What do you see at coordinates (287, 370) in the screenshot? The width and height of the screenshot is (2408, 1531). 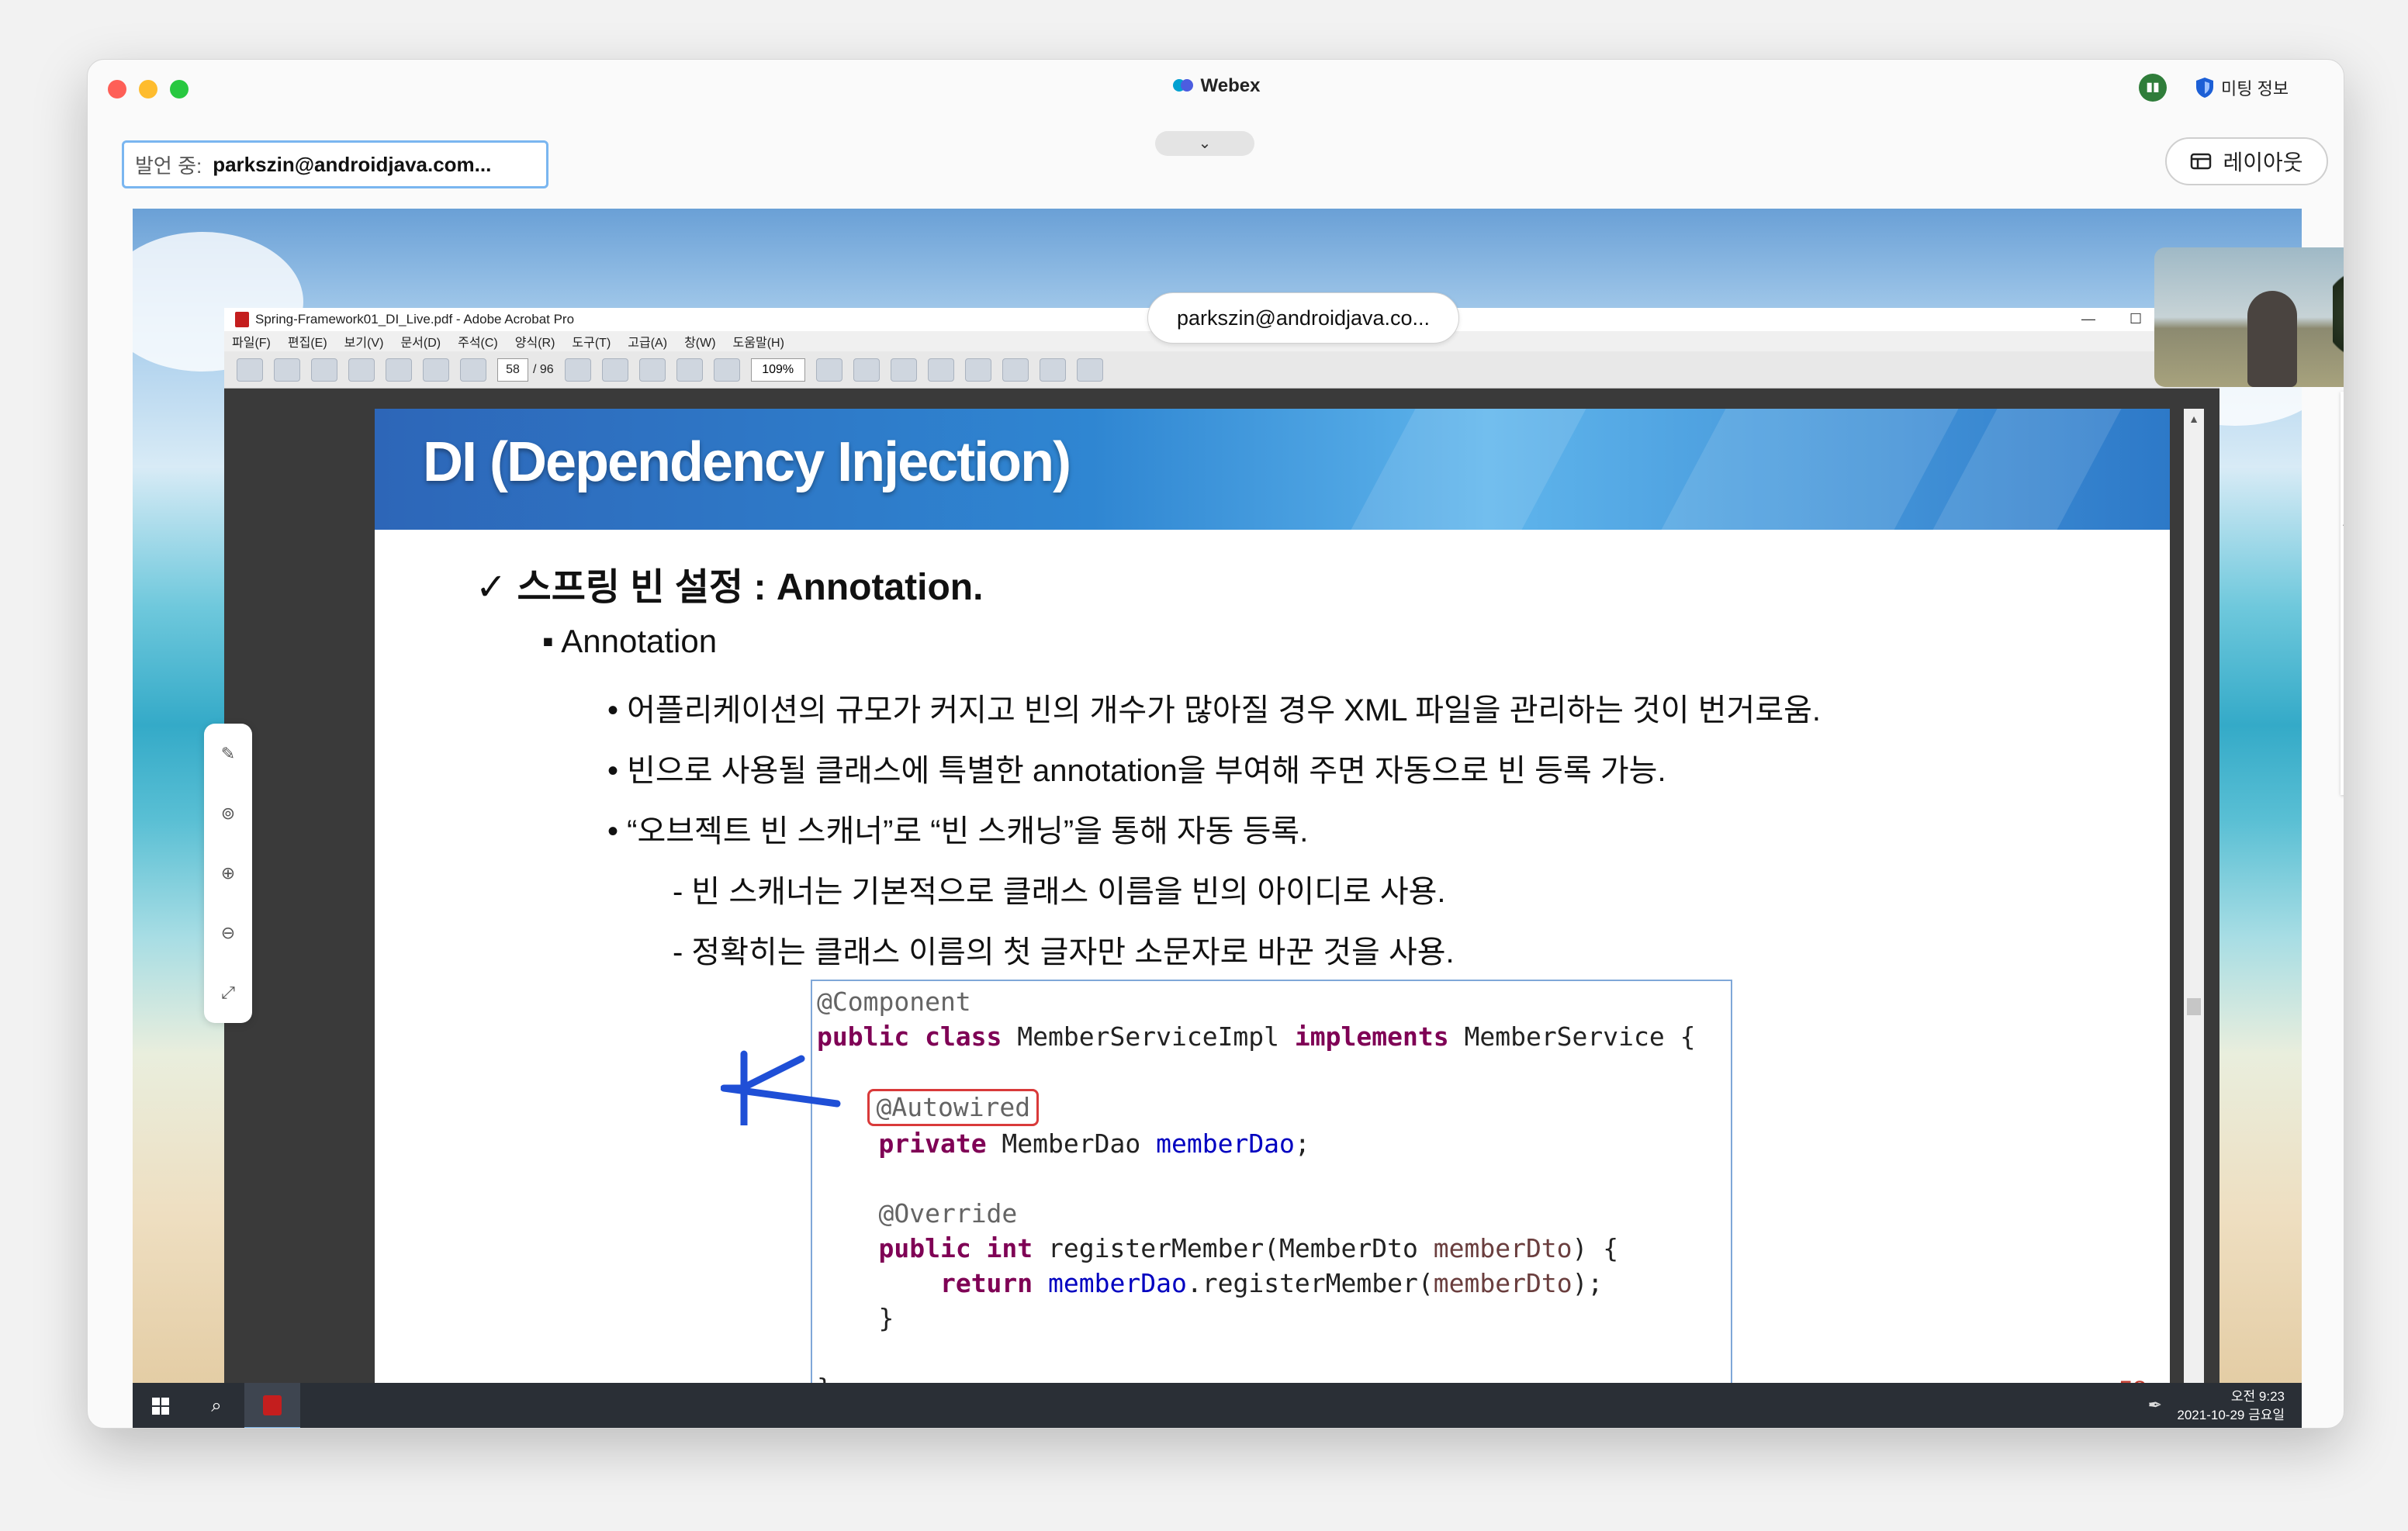 I see `print-icon` at bounding box center [287, 370].